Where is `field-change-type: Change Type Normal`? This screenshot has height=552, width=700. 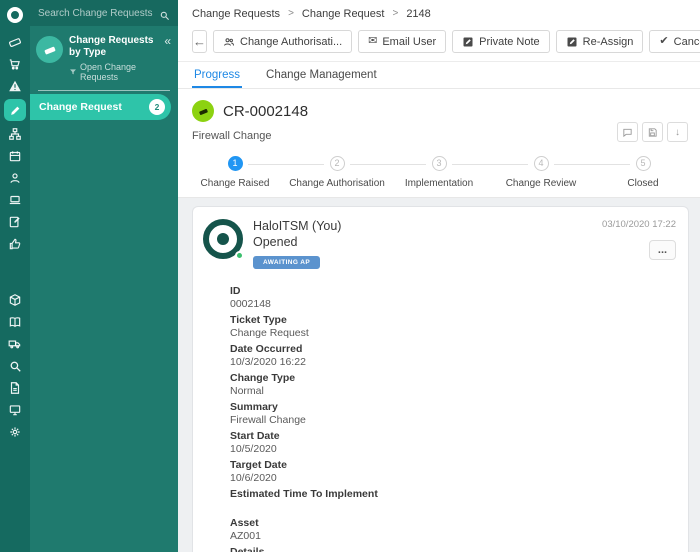 field-change-type: Change Type Normal is located at coordinates (453, 384).